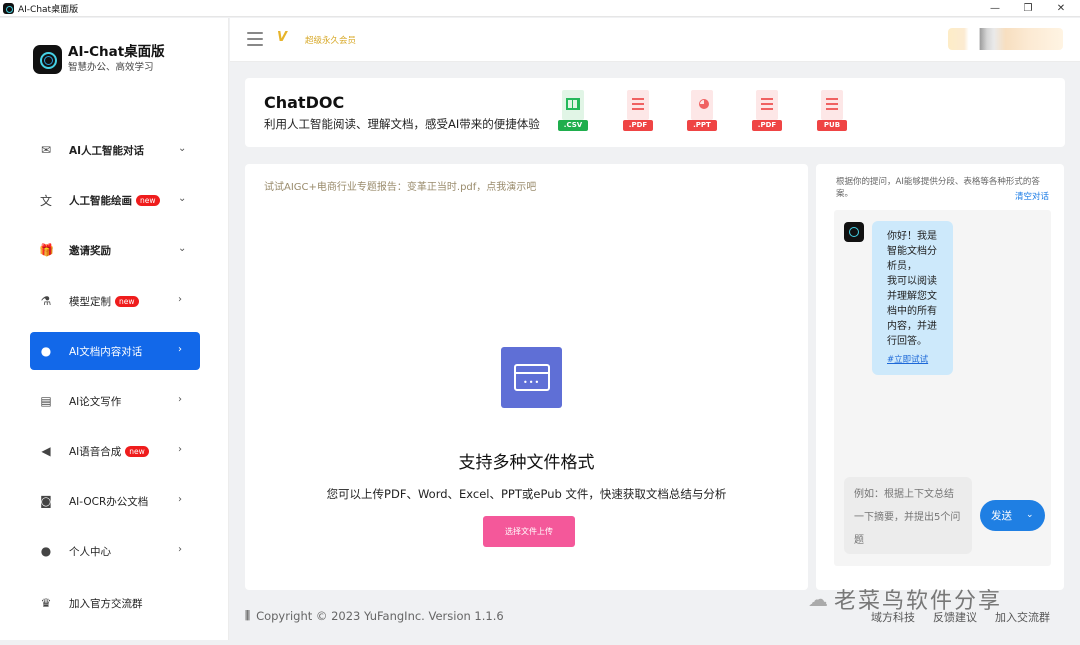 The image size is (1080, 645). What do you see at coordinates (573, 113) in the screenshot?
I see `csv-file-icon: .CSV` at bounding box center [573, 113].